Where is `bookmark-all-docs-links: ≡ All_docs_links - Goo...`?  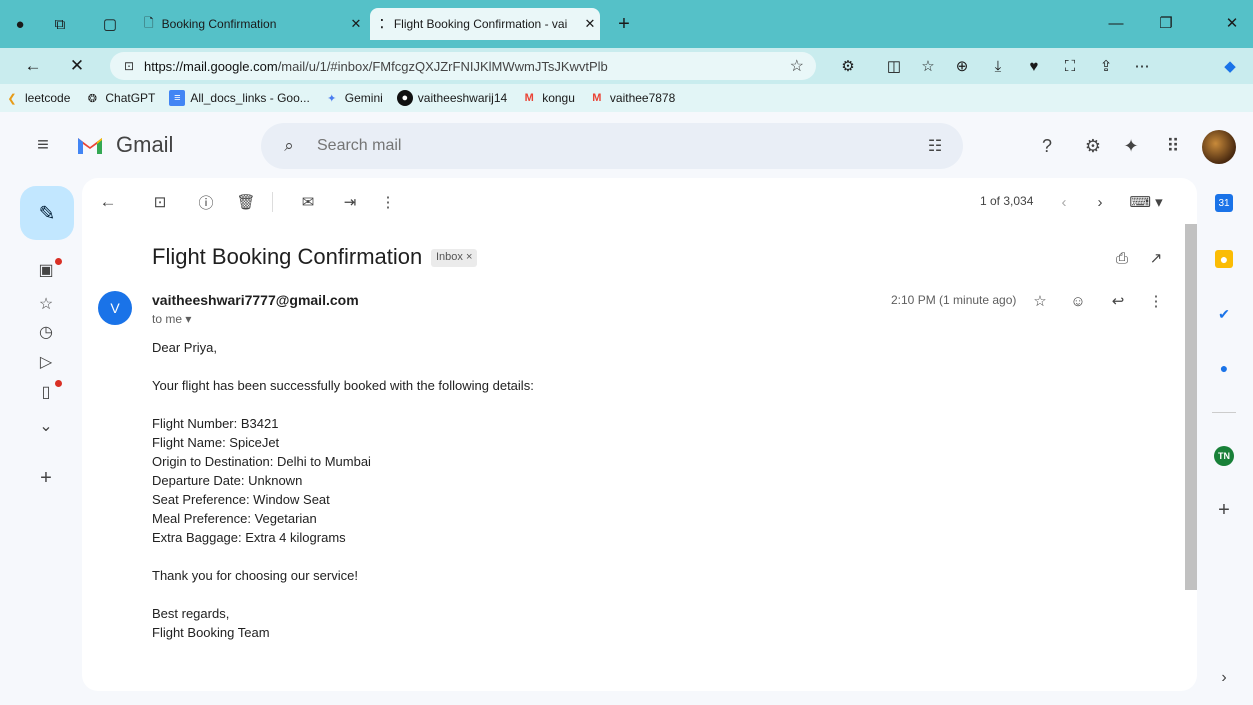
bookmark-all-docs-links: ≡ All_docs_links - Goo... is located at coordinates (239, 98).